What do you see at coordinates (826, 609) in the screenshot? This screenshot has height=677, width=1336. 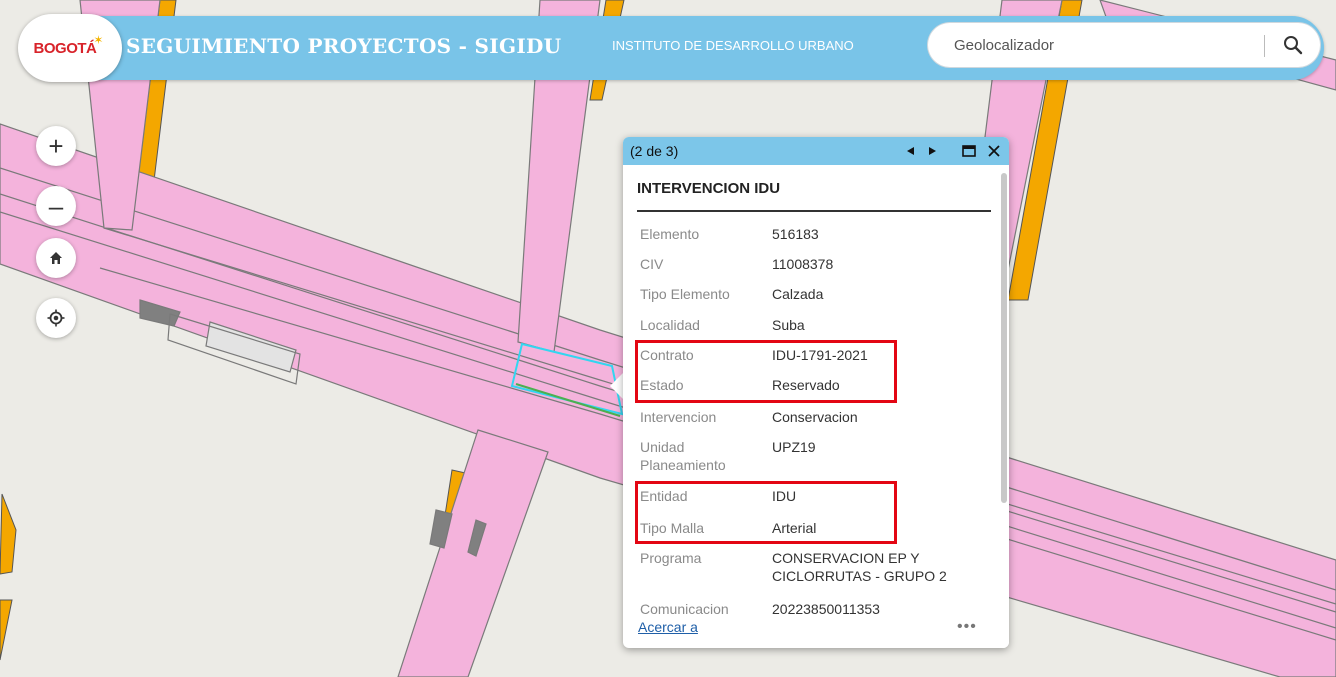 I see `field-value: 20223850011353` at bounding box center [826, 609].